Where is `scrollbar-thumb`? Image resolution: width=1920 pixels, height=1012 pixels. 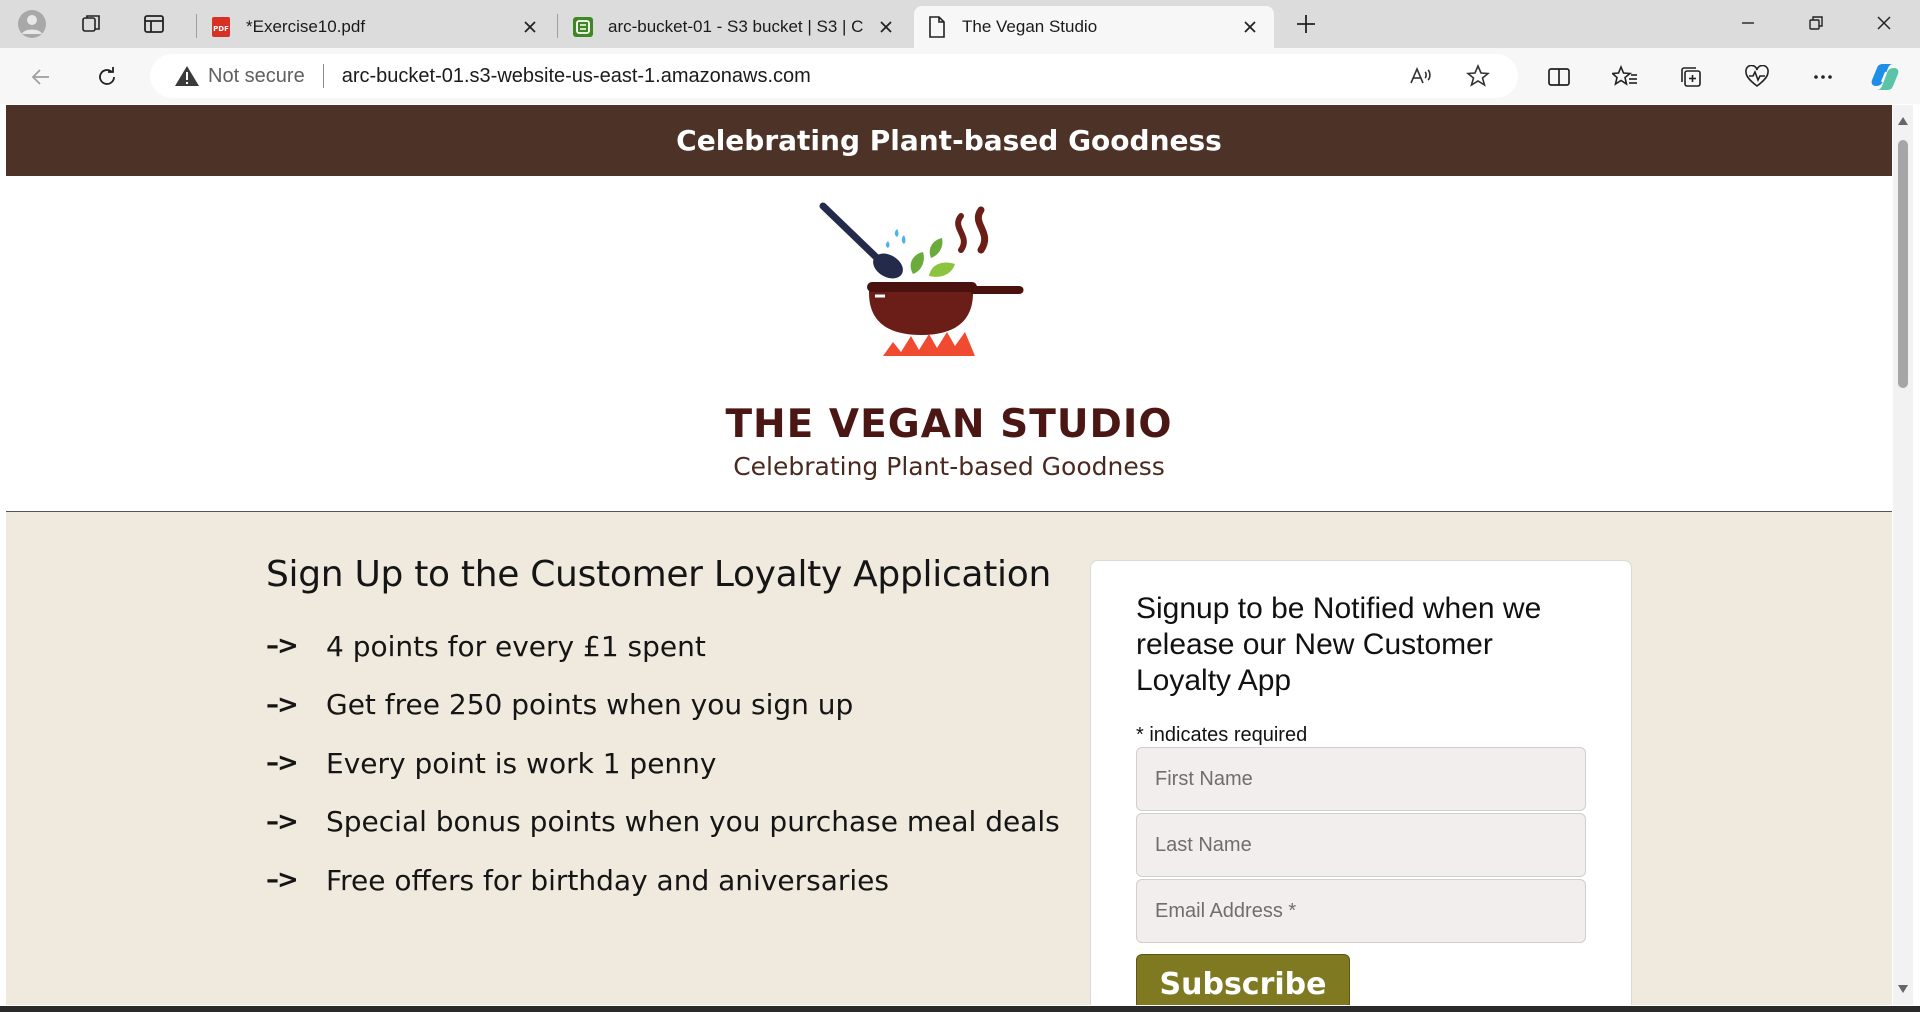 scrollbar-thumb is located at coordinates (1903, 264).